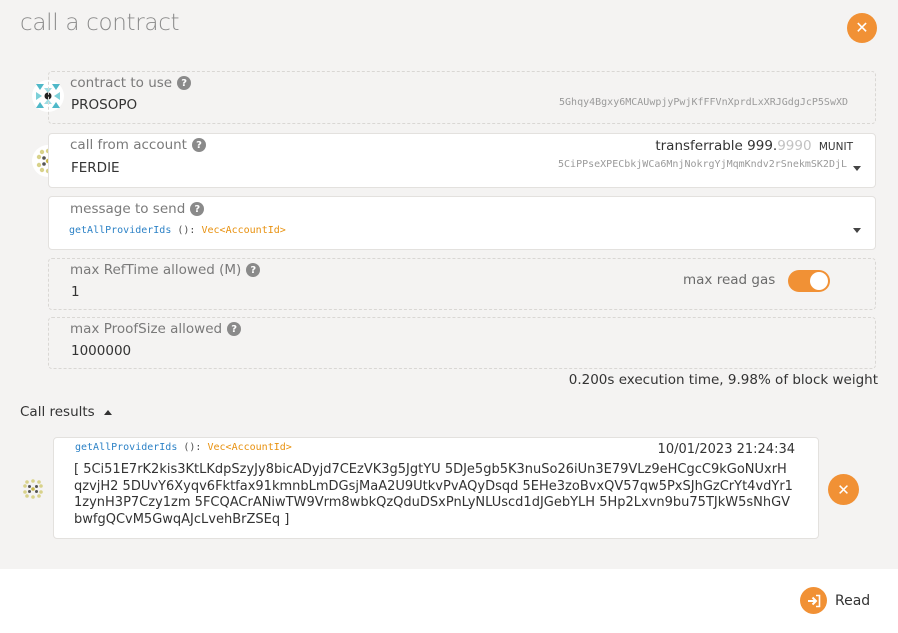 This screenshot has width=898, height=633. What do you see at coordinates (243, 230) in the screenshot?
I see `message-return-type: Vec<AccountId>` at bounding box center [243, 230].